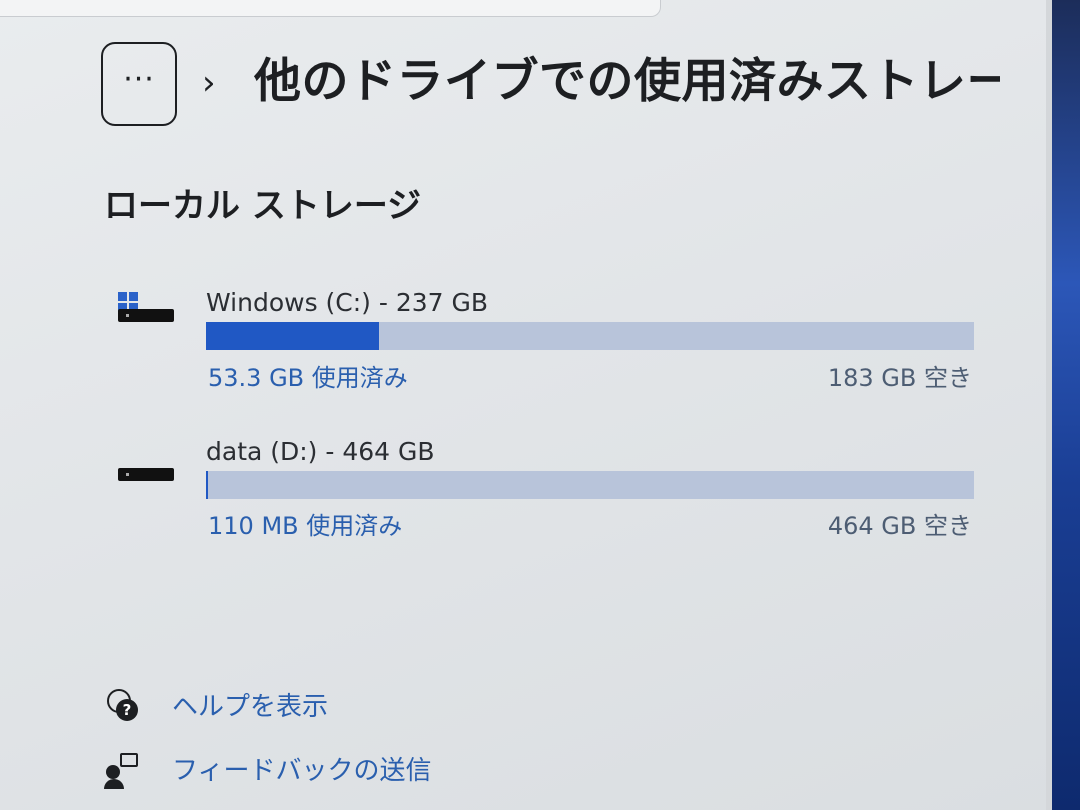 The image size is (1080, 810). What do you see at coordinates (899, 526) in the screenshot?
I see `free-space: 464 GB 空き` at bounding box center [899, 526].